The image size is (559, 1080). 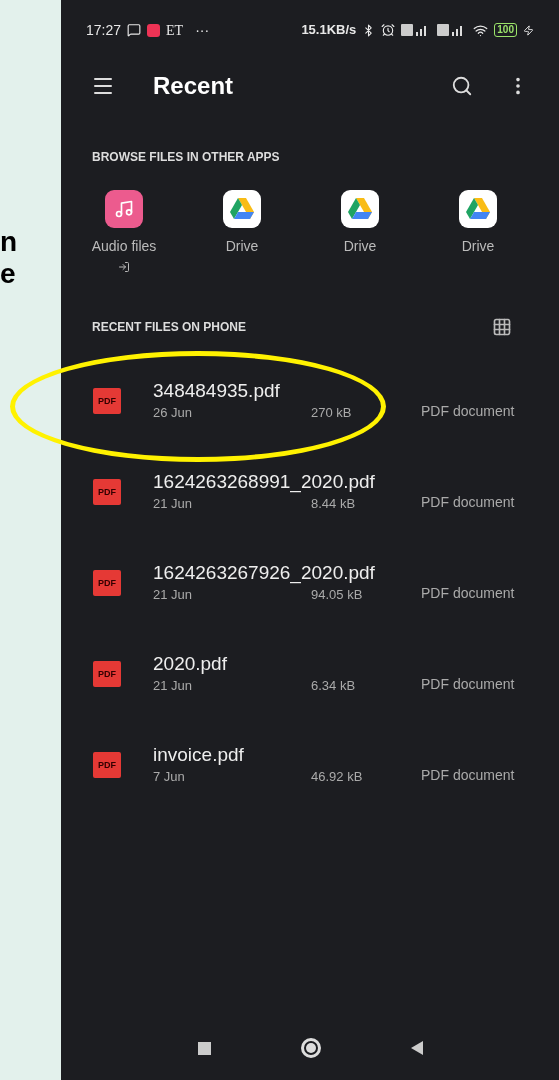 I want to click on charging-icon, so click(x=528, y=30).